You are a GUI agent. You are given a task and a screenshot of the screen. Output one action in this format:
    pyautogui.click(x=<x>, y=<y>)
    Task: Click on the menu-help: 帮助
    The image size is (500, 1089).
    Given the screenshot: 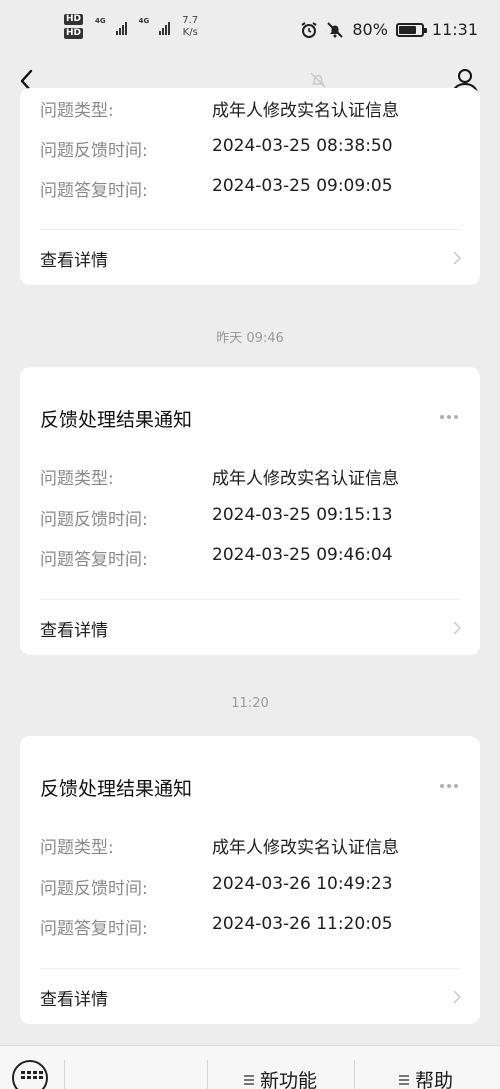 What is the action you would take?
    pyautogui.click(x=426, y=1077)
    